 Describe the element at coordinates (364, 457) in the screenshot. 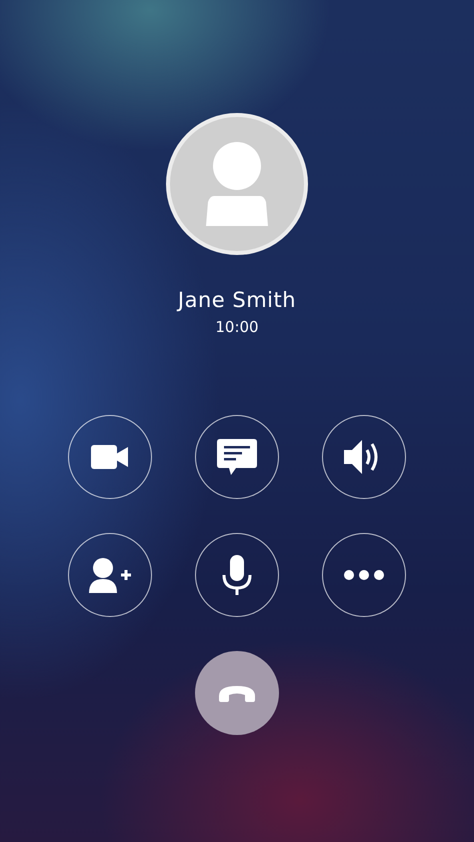

I see `speaker-button` at that location.